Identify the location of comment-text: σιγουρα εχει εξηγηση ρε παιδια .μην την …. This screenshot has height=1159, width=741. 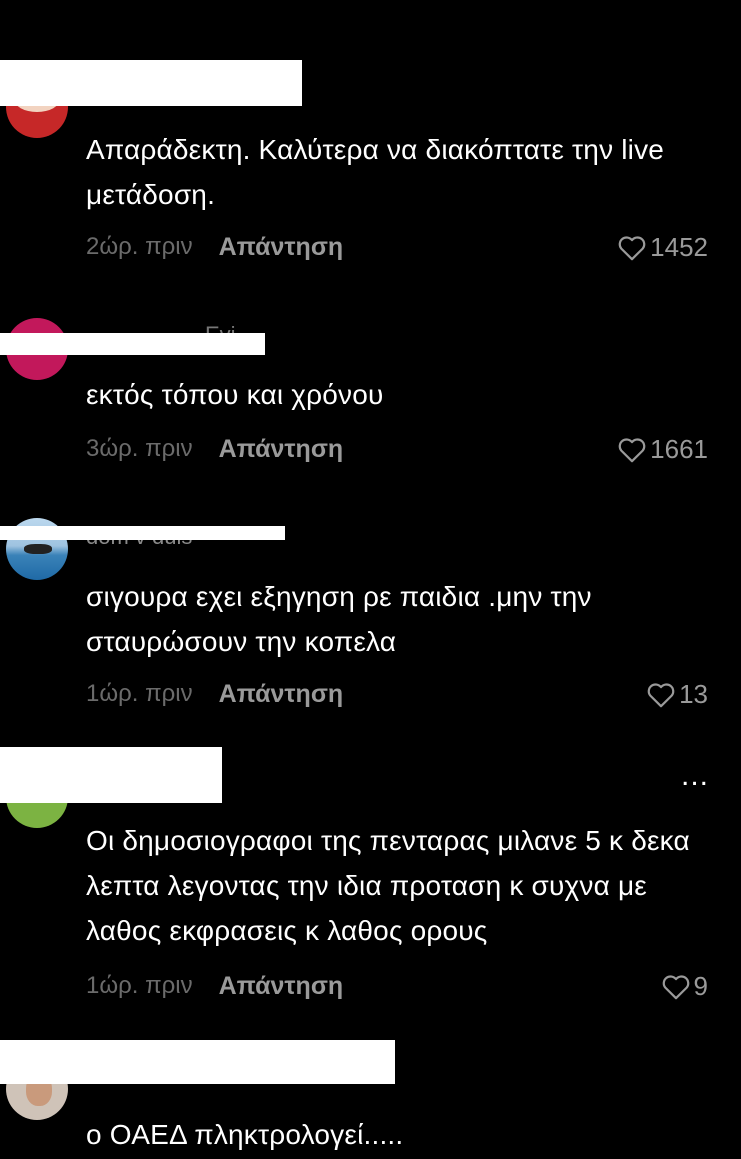
(339, 619).